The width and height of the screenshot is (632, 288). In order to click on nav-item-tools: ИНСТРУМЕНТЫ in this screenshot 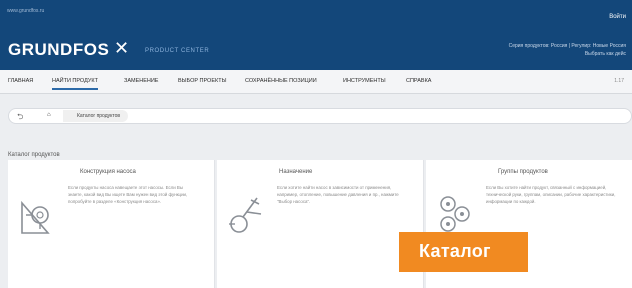, I will do `click(364, 81)`.